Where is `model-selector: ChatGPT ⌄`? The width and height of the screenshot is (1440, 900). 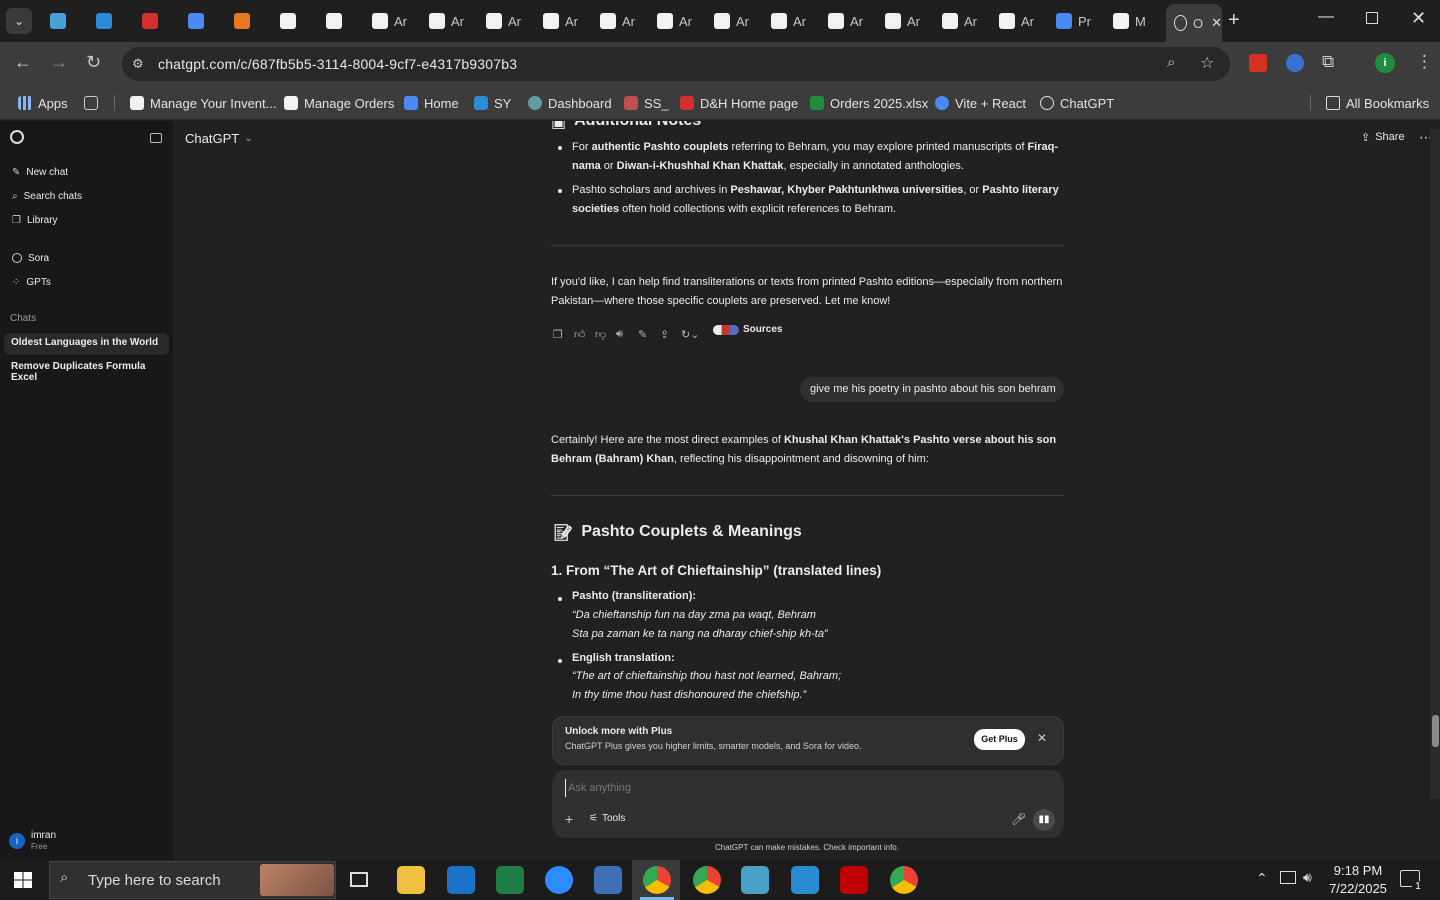 model-selector: ChatGPT ⌄ is located at coordinates (219, 138).